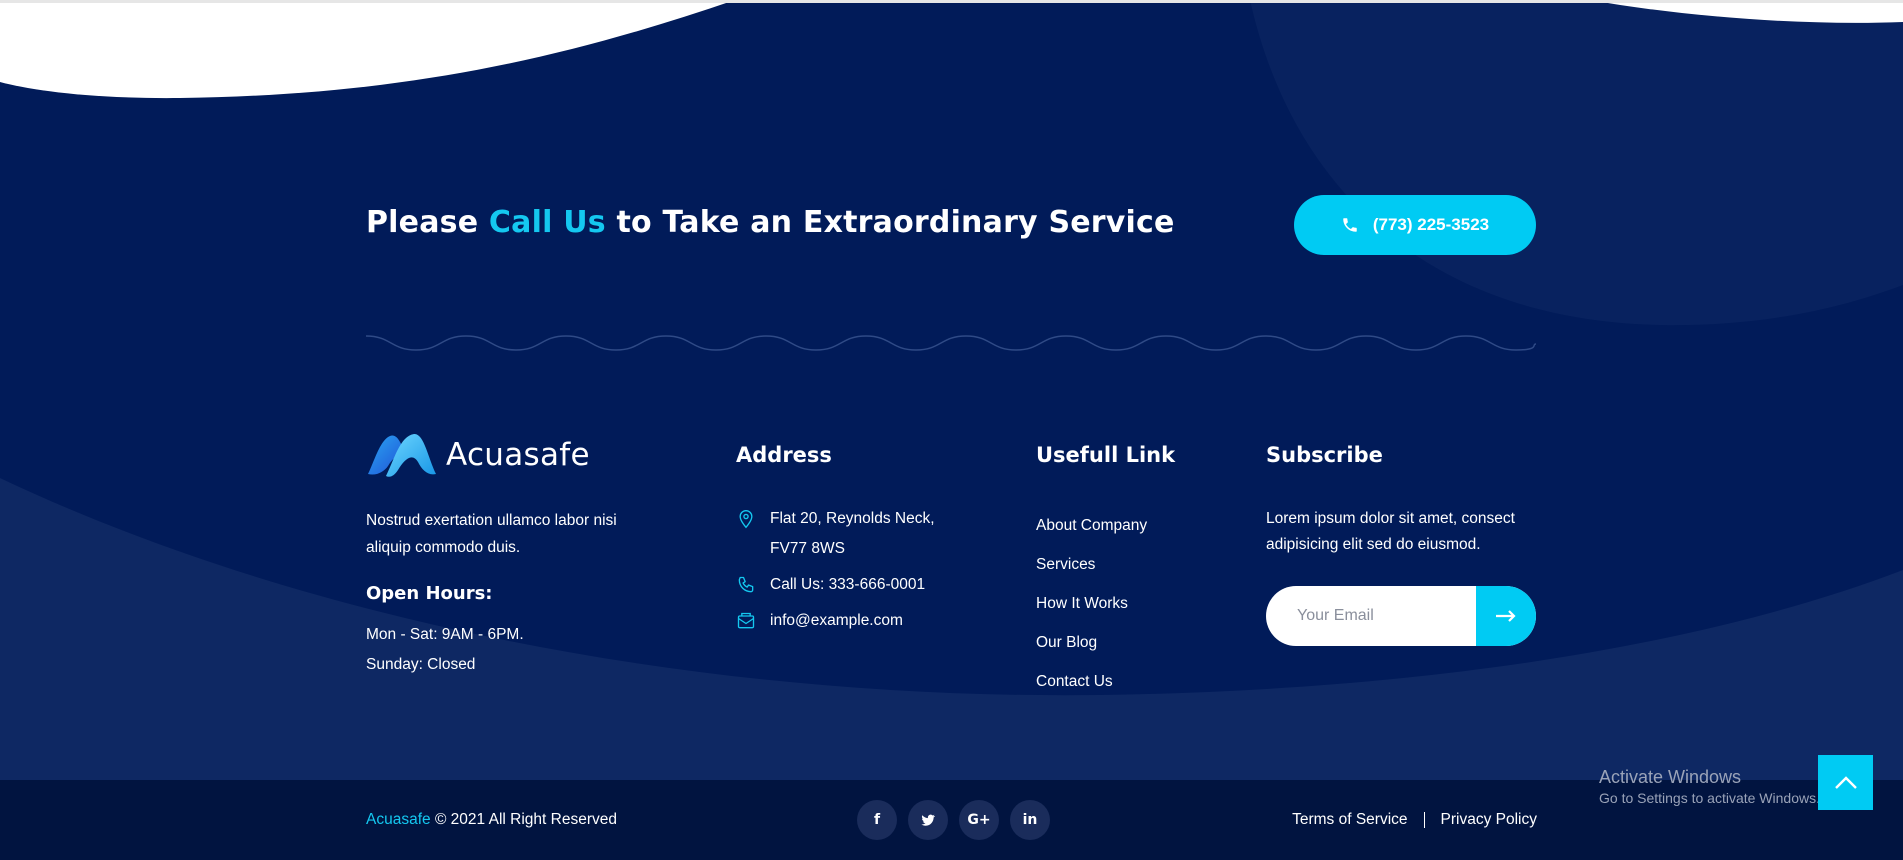  Describe the element at coordinates (547, 222) in the screenshot. I see `cta-heading-accent: Call Us` at that location.